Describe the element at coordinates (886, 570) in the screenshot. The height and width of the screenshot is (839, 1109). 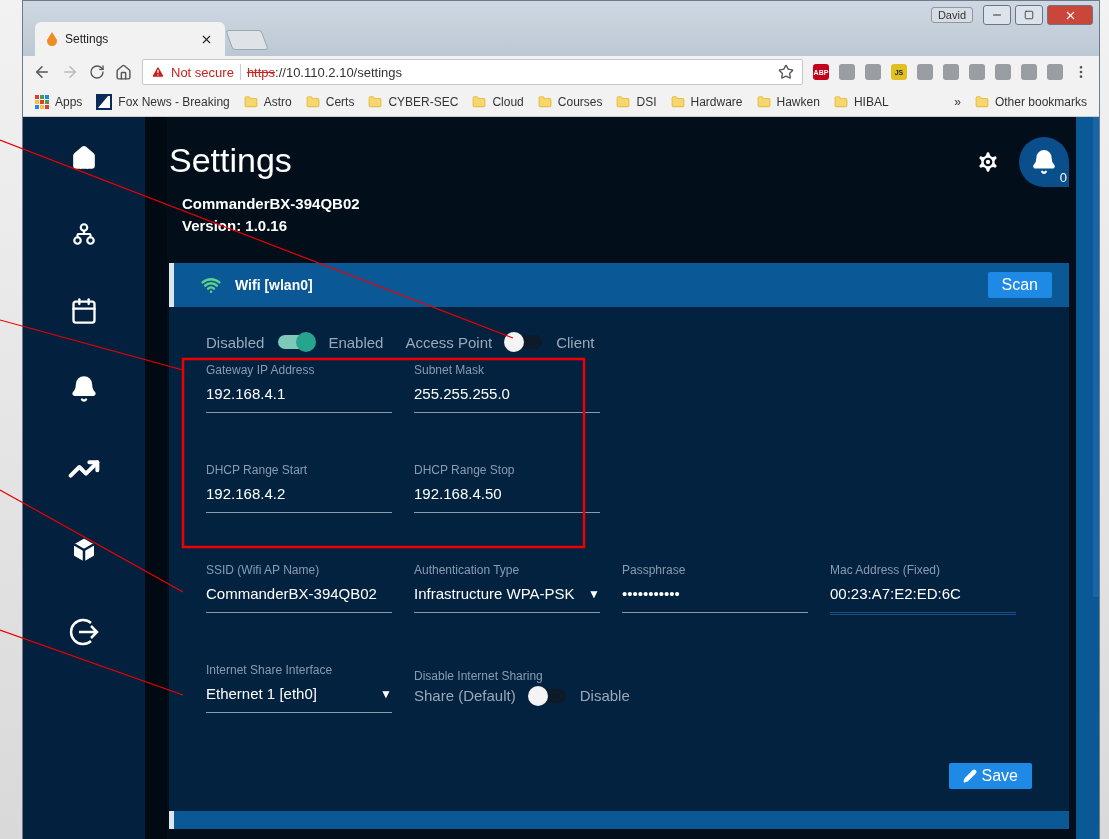
I see `field-label: Mac Address (Fixed)` at that location.